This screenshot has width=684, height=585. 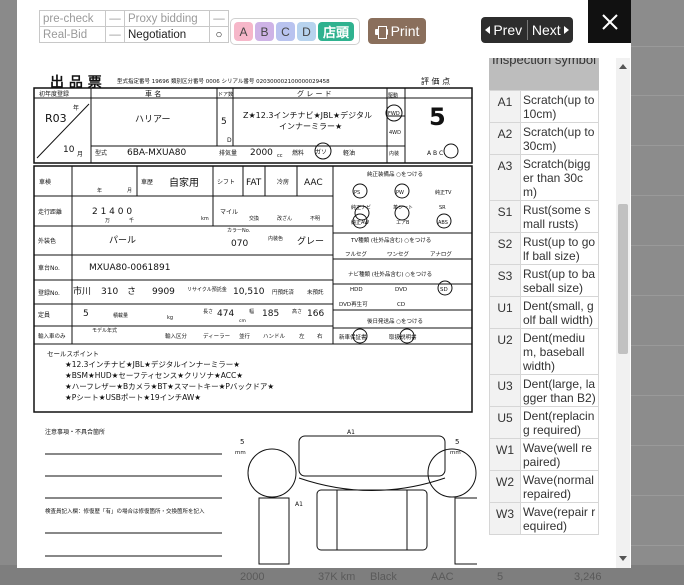 What do you see at coordinates (403, 207) in the screenshot?
I see `svg-text: 革シート` at bounding box center [403, 207].